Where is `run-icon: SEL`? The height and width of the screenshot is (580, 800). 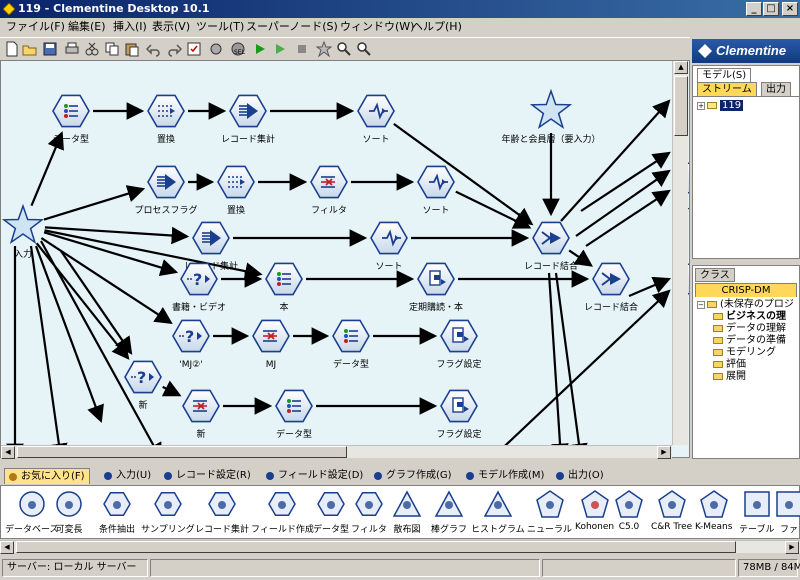 run-icon: SEL is located at coordinates (238, 49).